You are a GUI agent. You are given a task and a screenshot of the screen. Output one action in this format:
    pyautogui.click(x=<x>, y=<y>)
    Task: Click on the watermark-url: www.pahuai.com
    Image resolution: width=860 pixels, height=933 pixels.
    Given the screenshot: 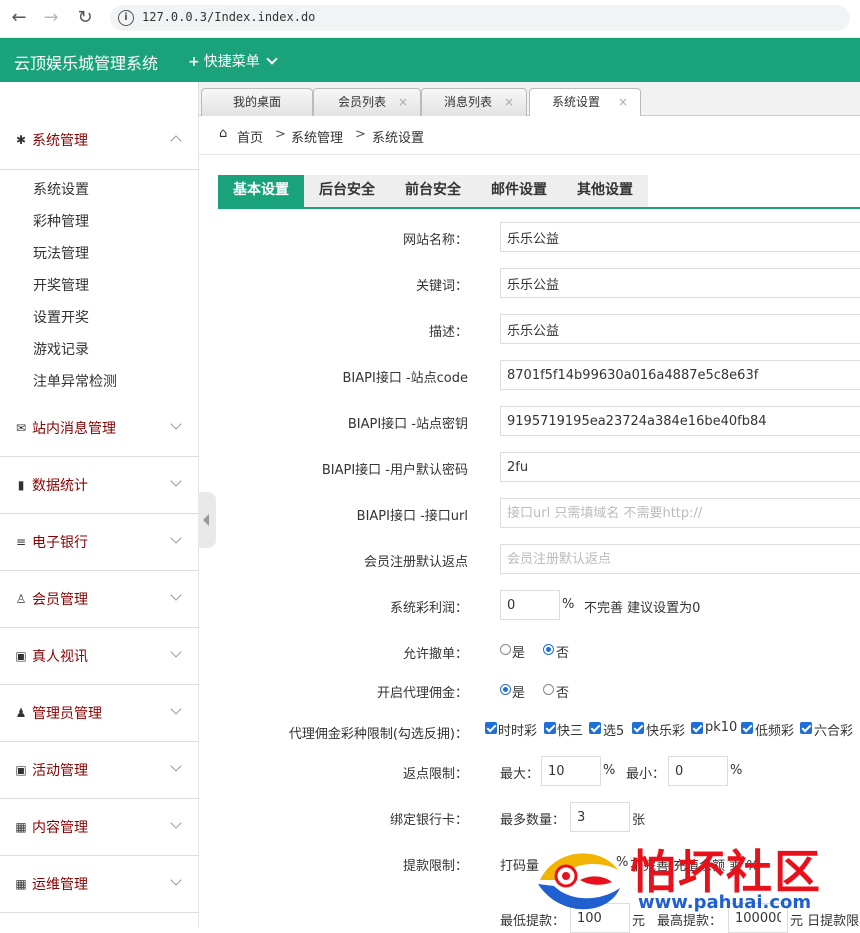 What is the action you would take?
    pyautogui.click(x=725, y=902)
    